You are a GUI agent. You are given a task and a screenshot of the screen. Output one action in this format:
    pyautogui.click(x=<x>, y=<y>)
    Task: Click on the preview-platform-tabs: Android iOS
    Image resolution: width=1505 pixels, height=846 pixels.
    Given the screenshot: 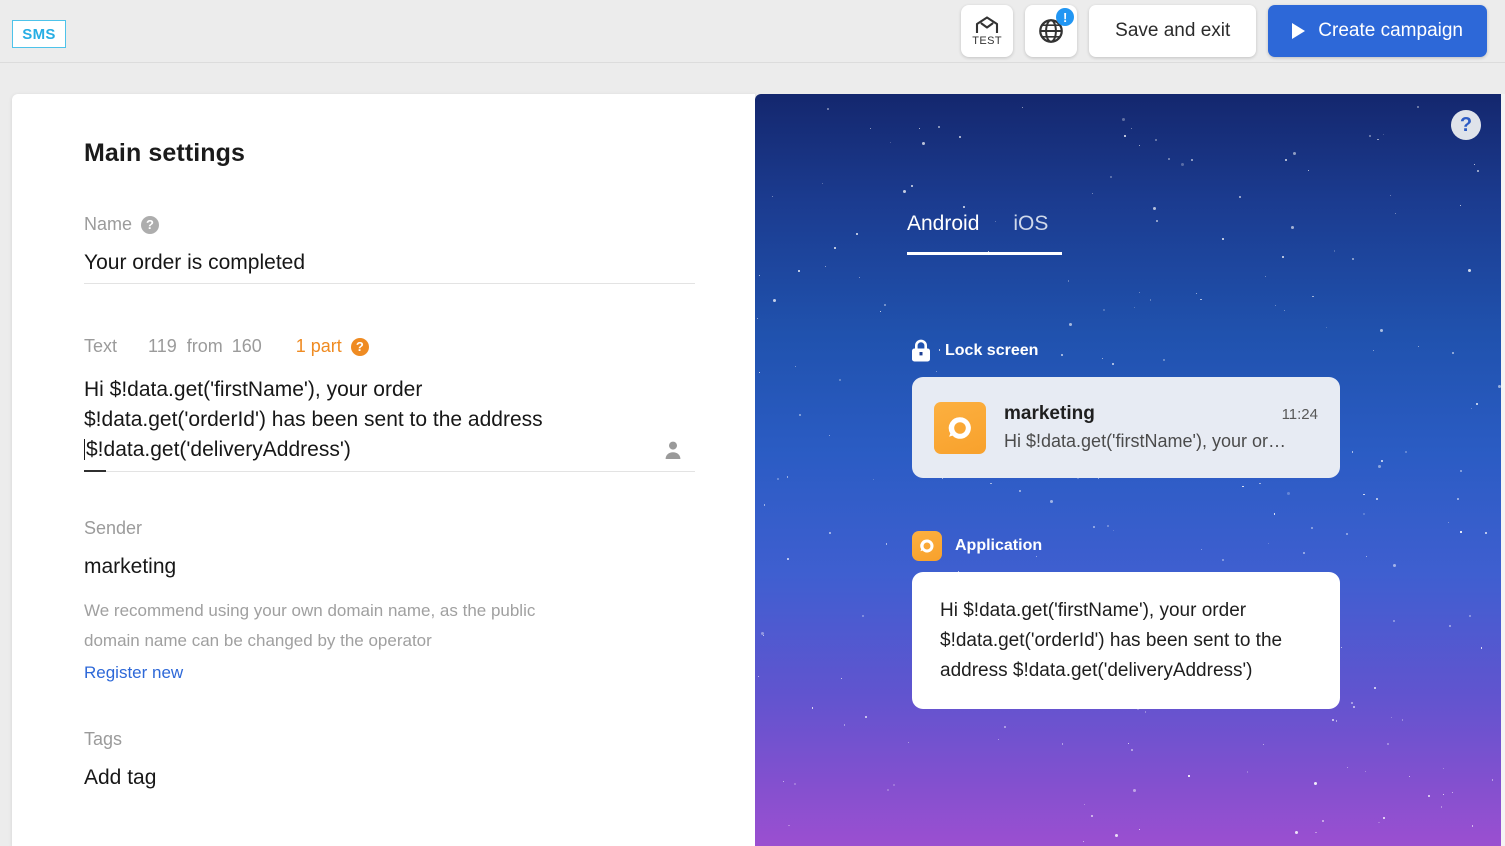 What is the action you would take?
    pyautogui.click(x=977, y=229)
    